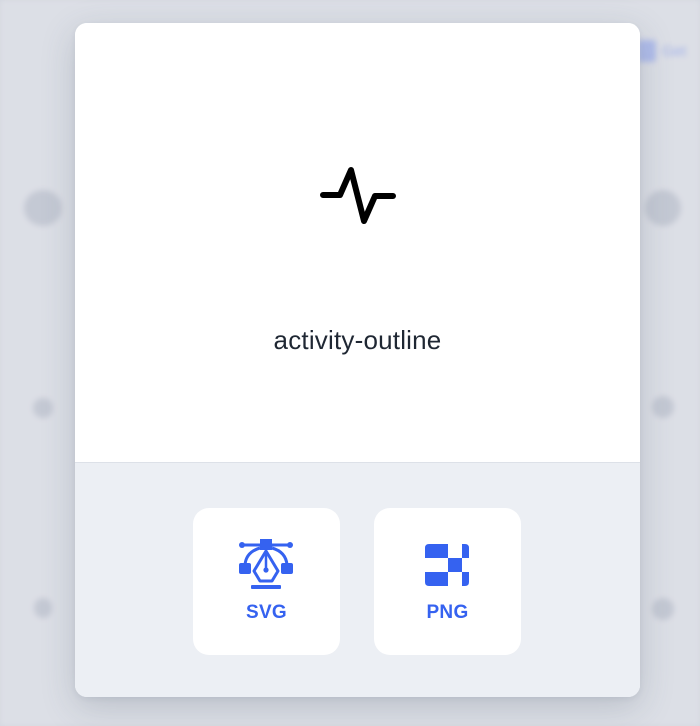 This screenshot has width=700, height=726. I want to click on download-svg-label: SVG, so click(266, 612).